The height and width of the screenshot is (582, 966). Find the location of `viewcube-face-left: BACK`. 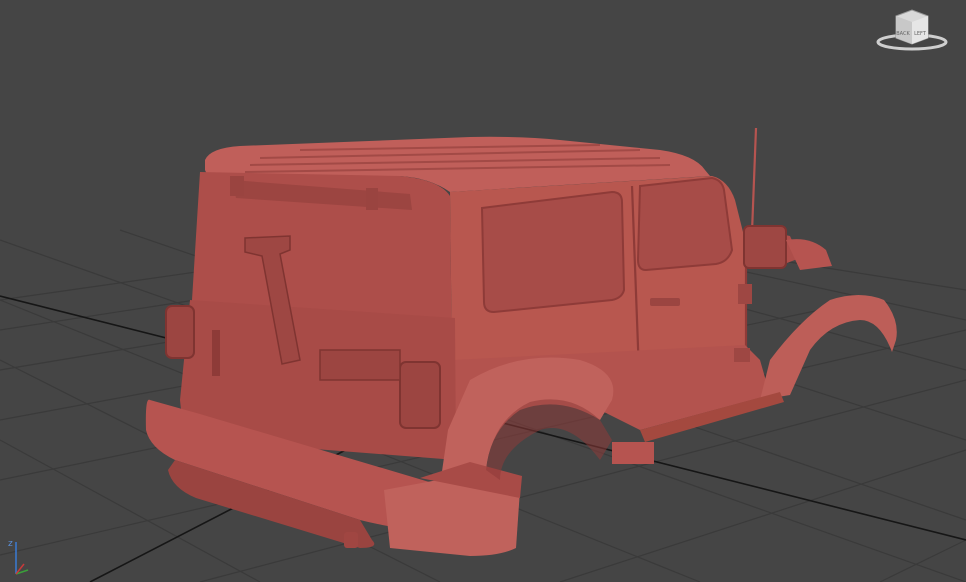

viewcube-face-left: BACK is located at coordinates (903, 34).